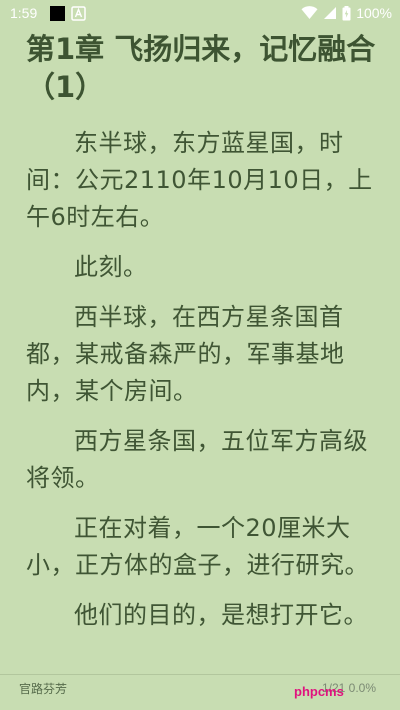 The image size is (400, 710). I want to click on footer-divider, so click(200, 674).